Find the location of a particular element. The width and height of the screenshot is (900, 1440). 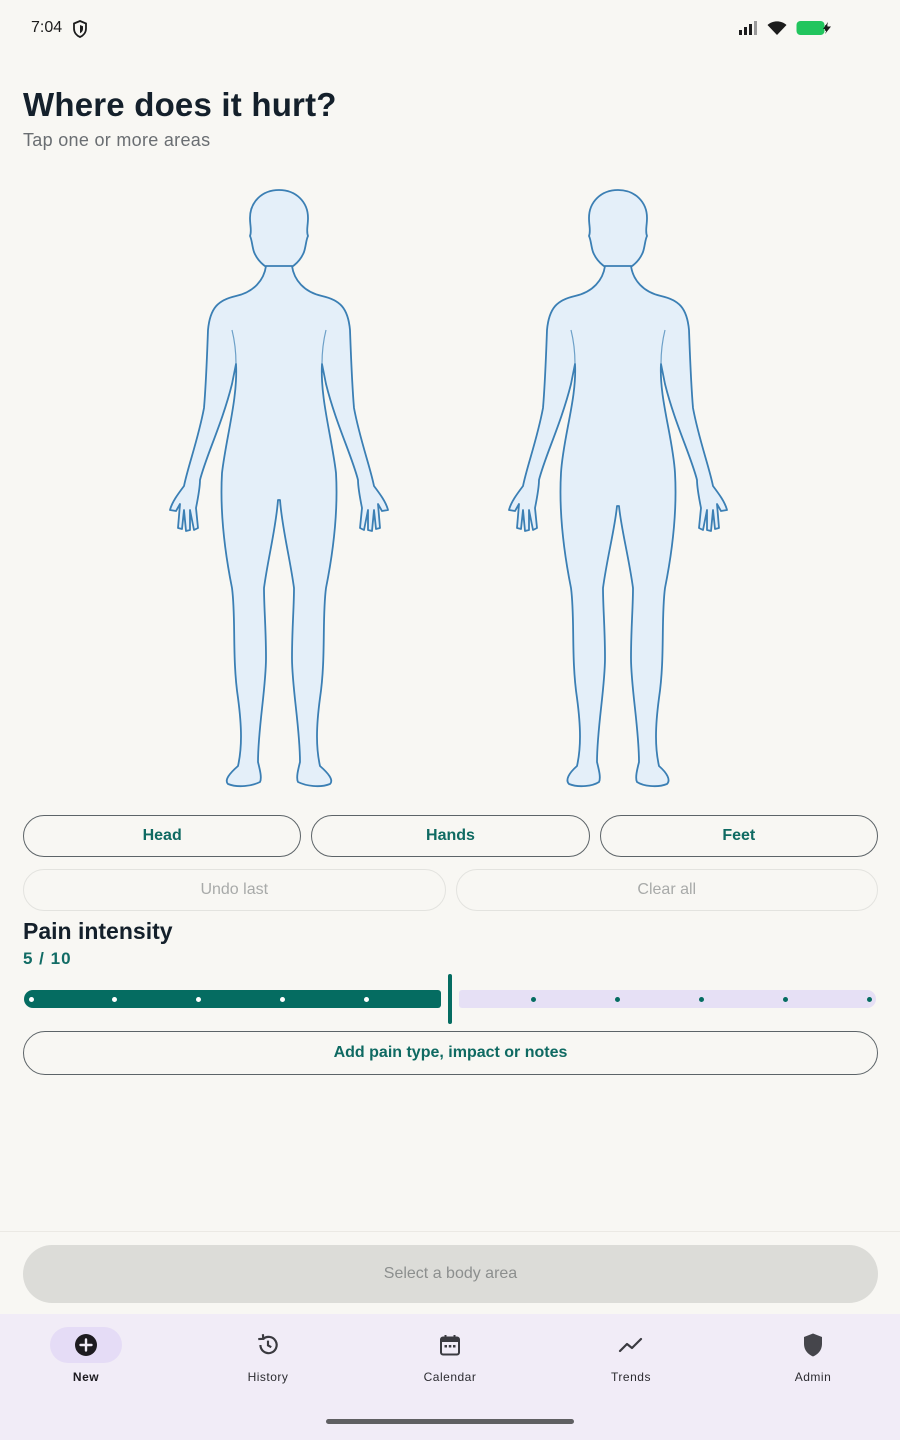

status-bar: 7:04 is located at coordinates (450, 29).